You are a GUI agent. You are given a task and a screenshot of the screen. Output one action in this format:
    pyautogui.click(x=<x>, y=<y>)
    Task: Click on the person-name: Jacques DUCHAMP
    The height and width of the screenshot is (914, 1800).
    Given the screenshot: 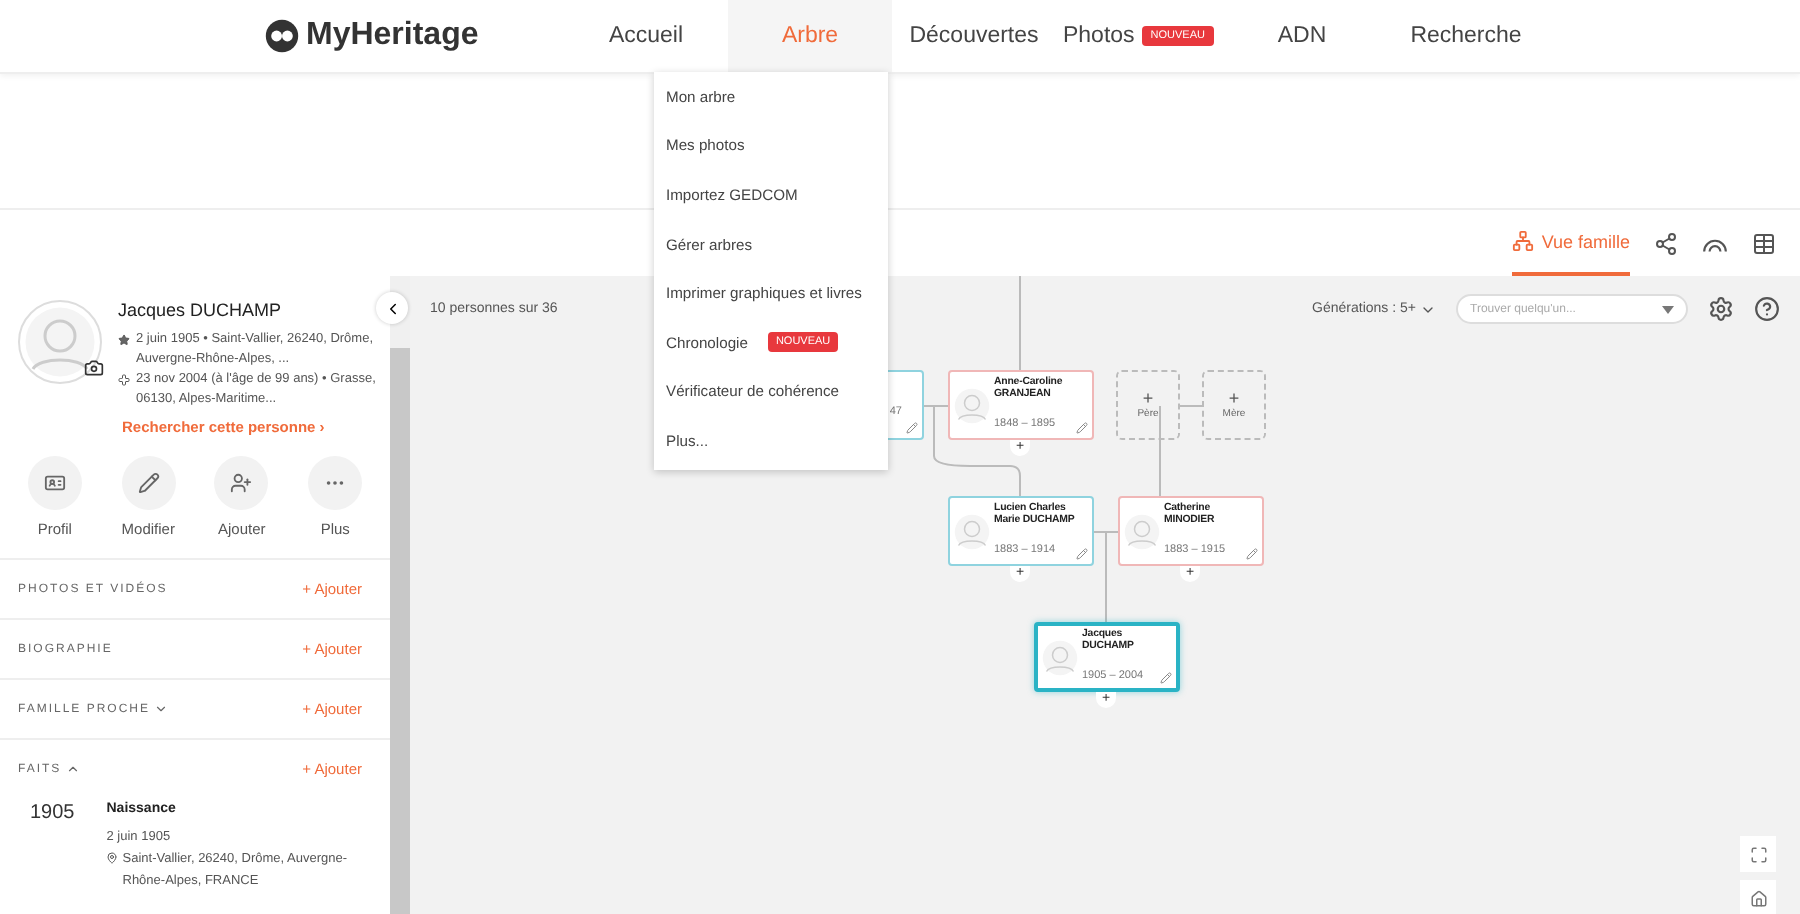 What is the action you would take?
    pyautogui.click(x=201, y=310)
    